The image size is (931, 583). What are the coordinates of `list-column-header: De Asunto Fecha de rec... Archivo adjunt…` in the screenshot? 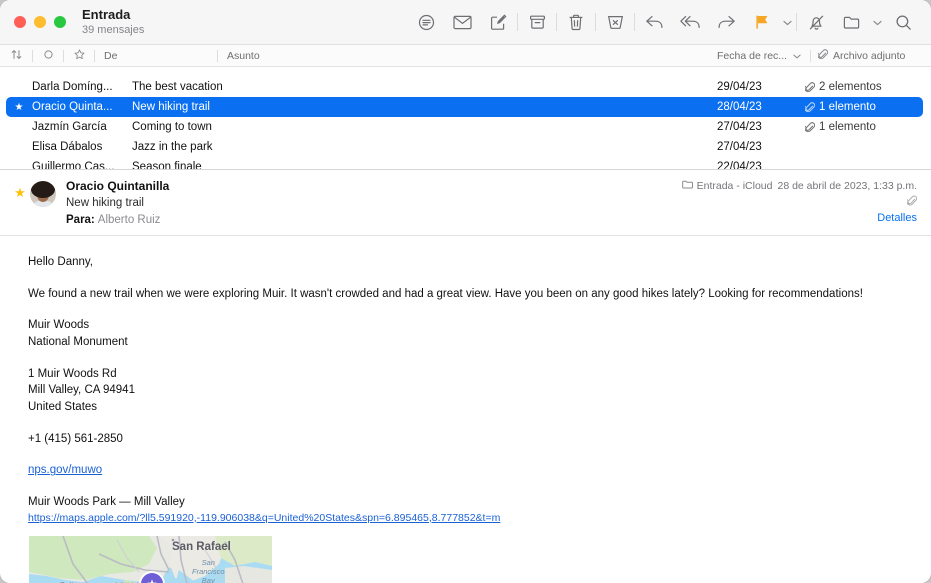 It's located at (465, 56).